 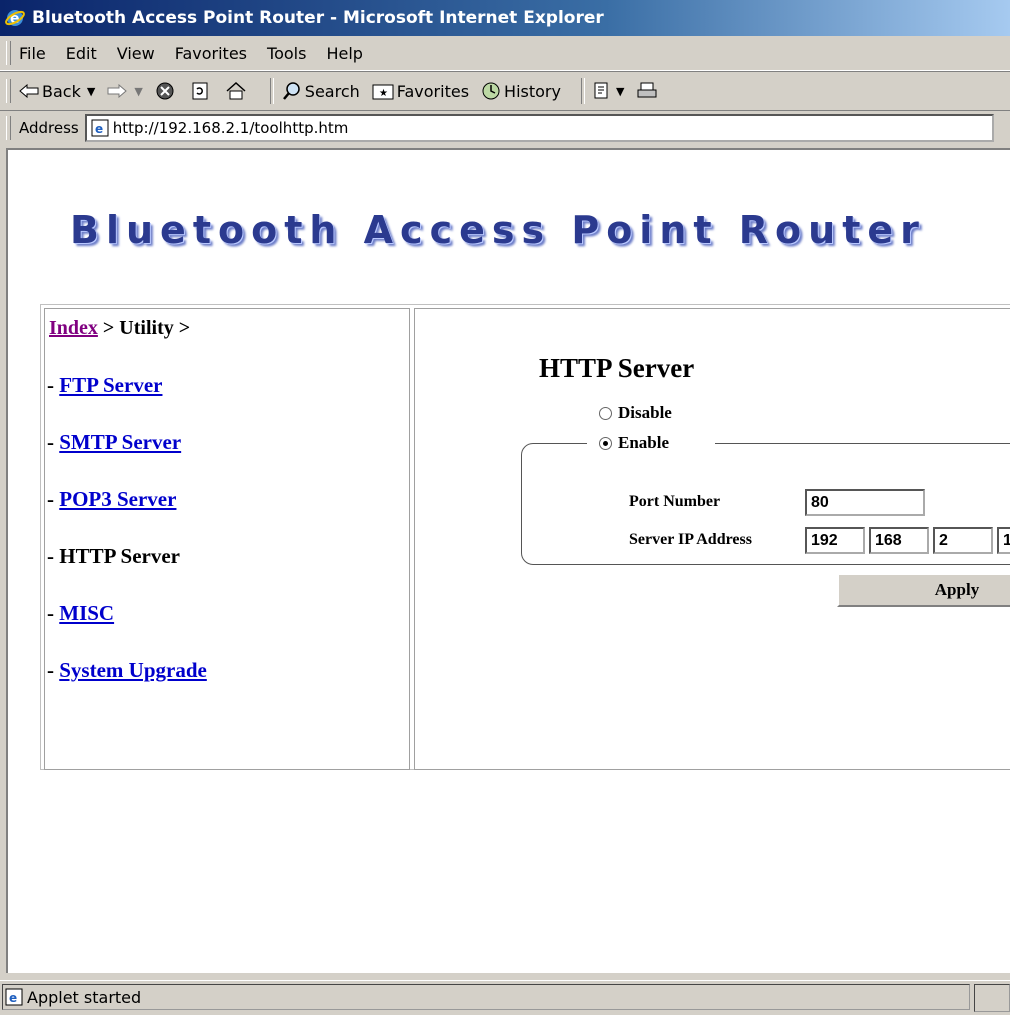 I want to click on standard-toolbar: Back ▼ ▼ Search ★ Favorites History ▼, so click(x=505, y=91).